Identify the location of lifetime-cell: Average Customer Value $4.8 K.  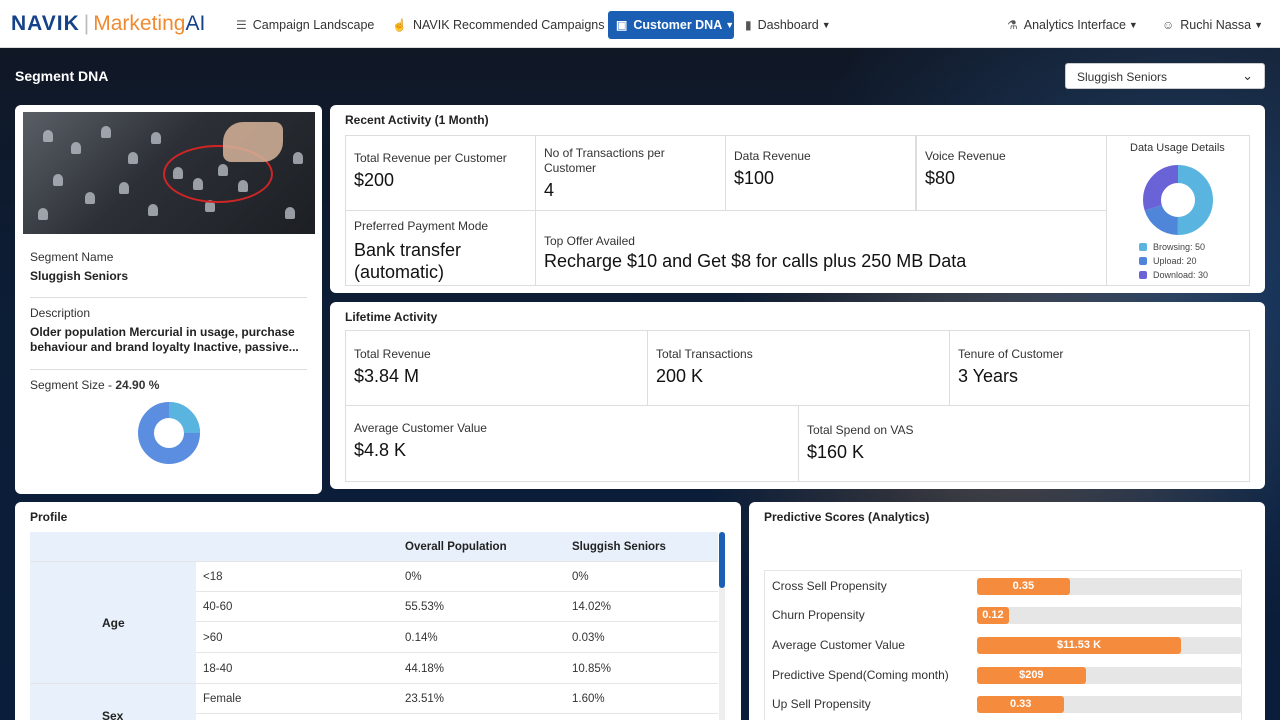
(572, 443).